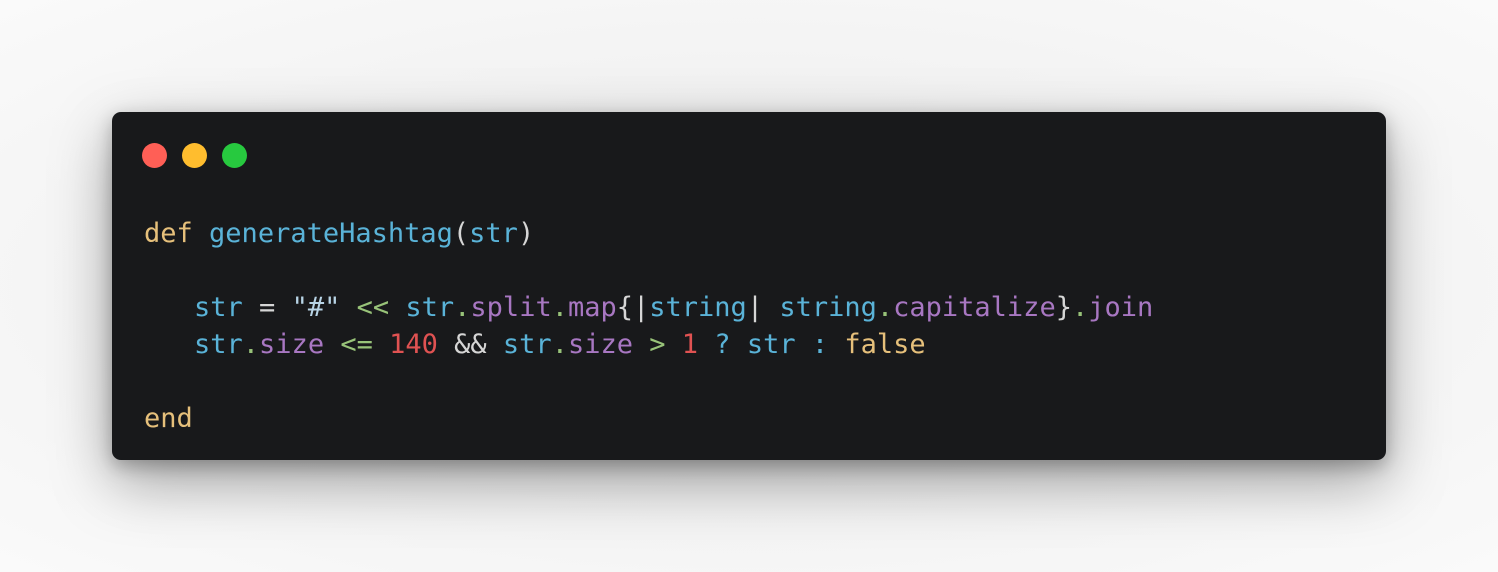 The width and height of the screenshot is (1498, 572). What do you see at coordinates (168, 233) in the screenshot?
I see `keyword-def: def` at bounding box center [168, 233].